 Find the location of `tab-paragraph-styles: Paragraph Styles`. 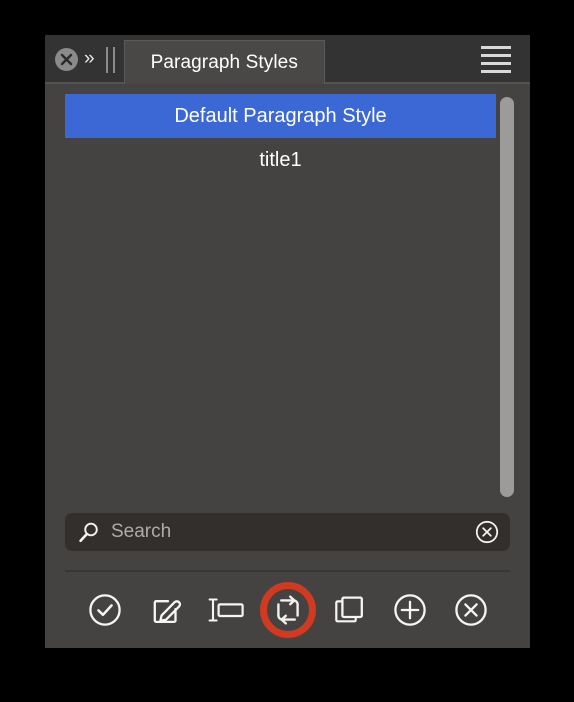

tab-paragraph-styles: Paragraph Styles is located at coordinates (224, 62).